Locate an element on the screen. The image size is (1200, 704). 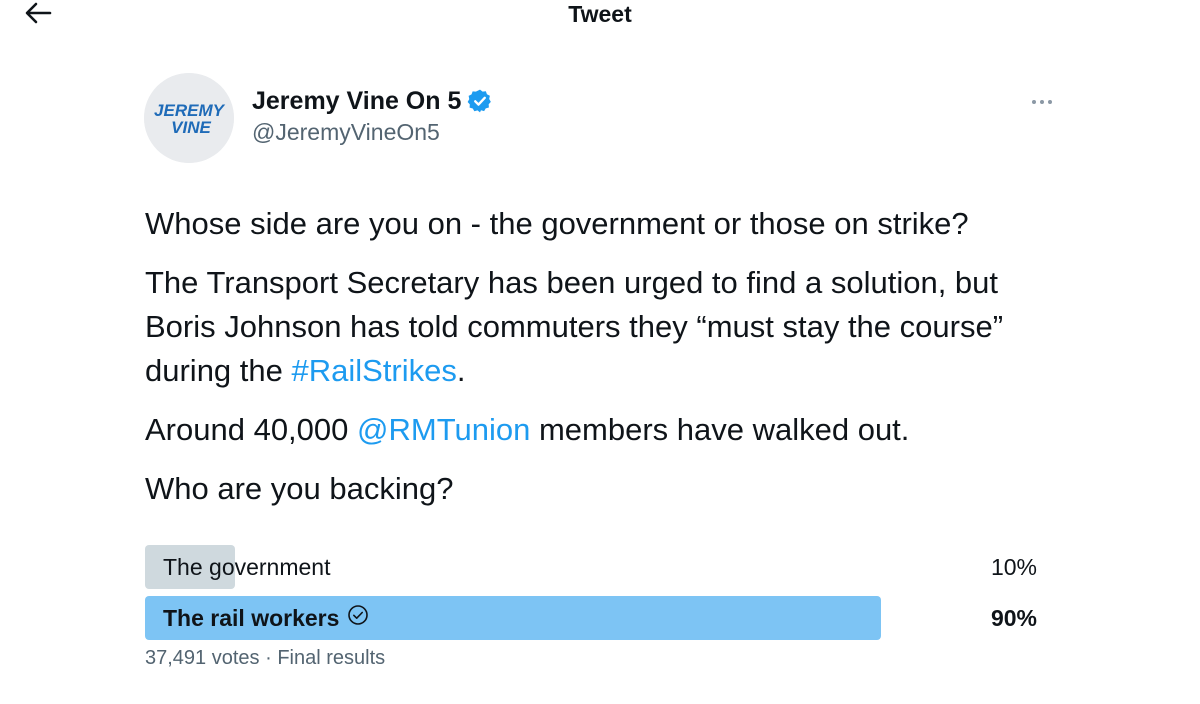
display-name-row: Jeremy Vine On 5 is located at coordinates (372, 101).